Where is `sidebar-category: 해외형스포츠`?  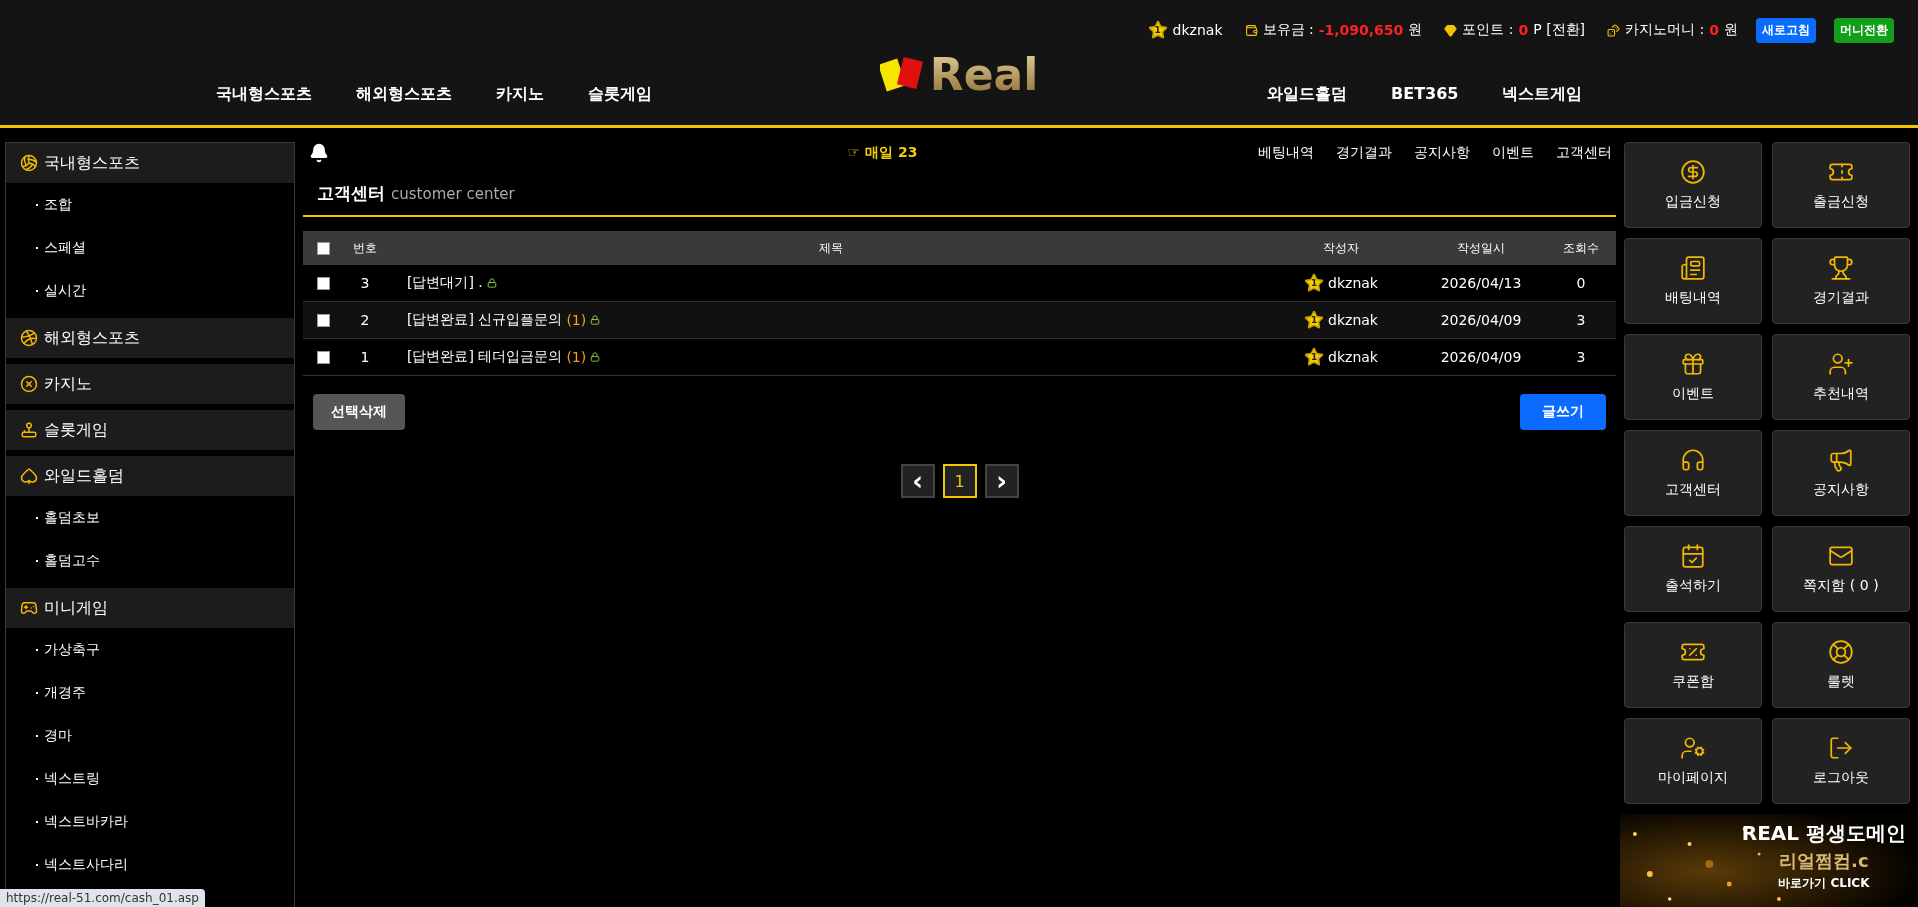
sidebar-category: 해외형스포츠 is located at coordinates (150, 338).